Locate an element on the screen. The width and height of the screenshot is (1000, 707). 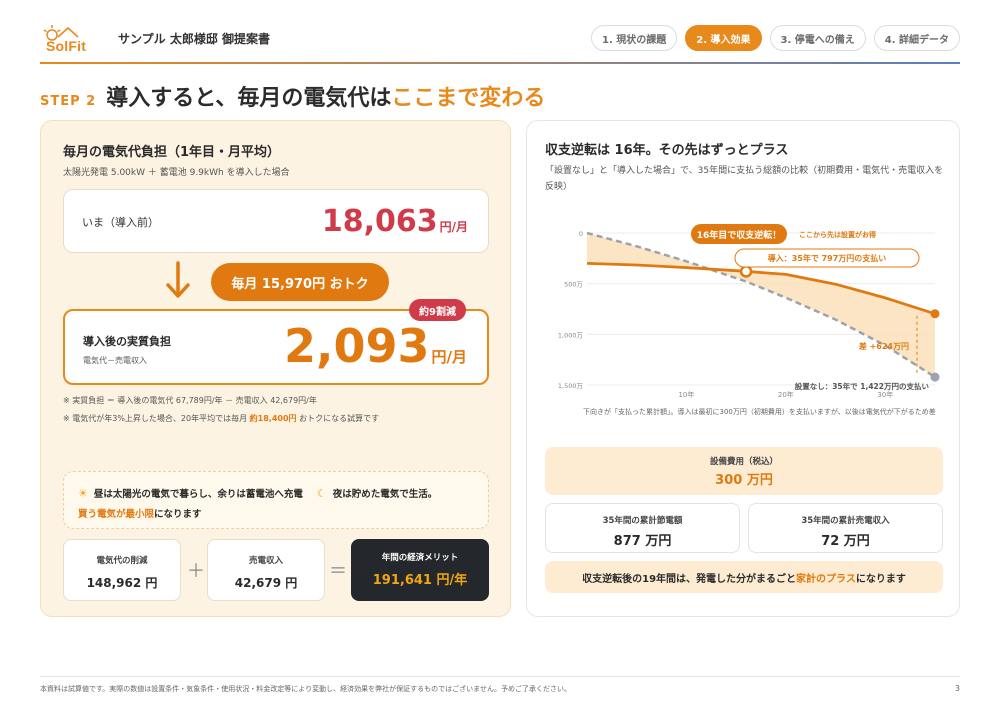
equipment-cost-label: 設備費用（税込） is located at coordinates (743, 462).